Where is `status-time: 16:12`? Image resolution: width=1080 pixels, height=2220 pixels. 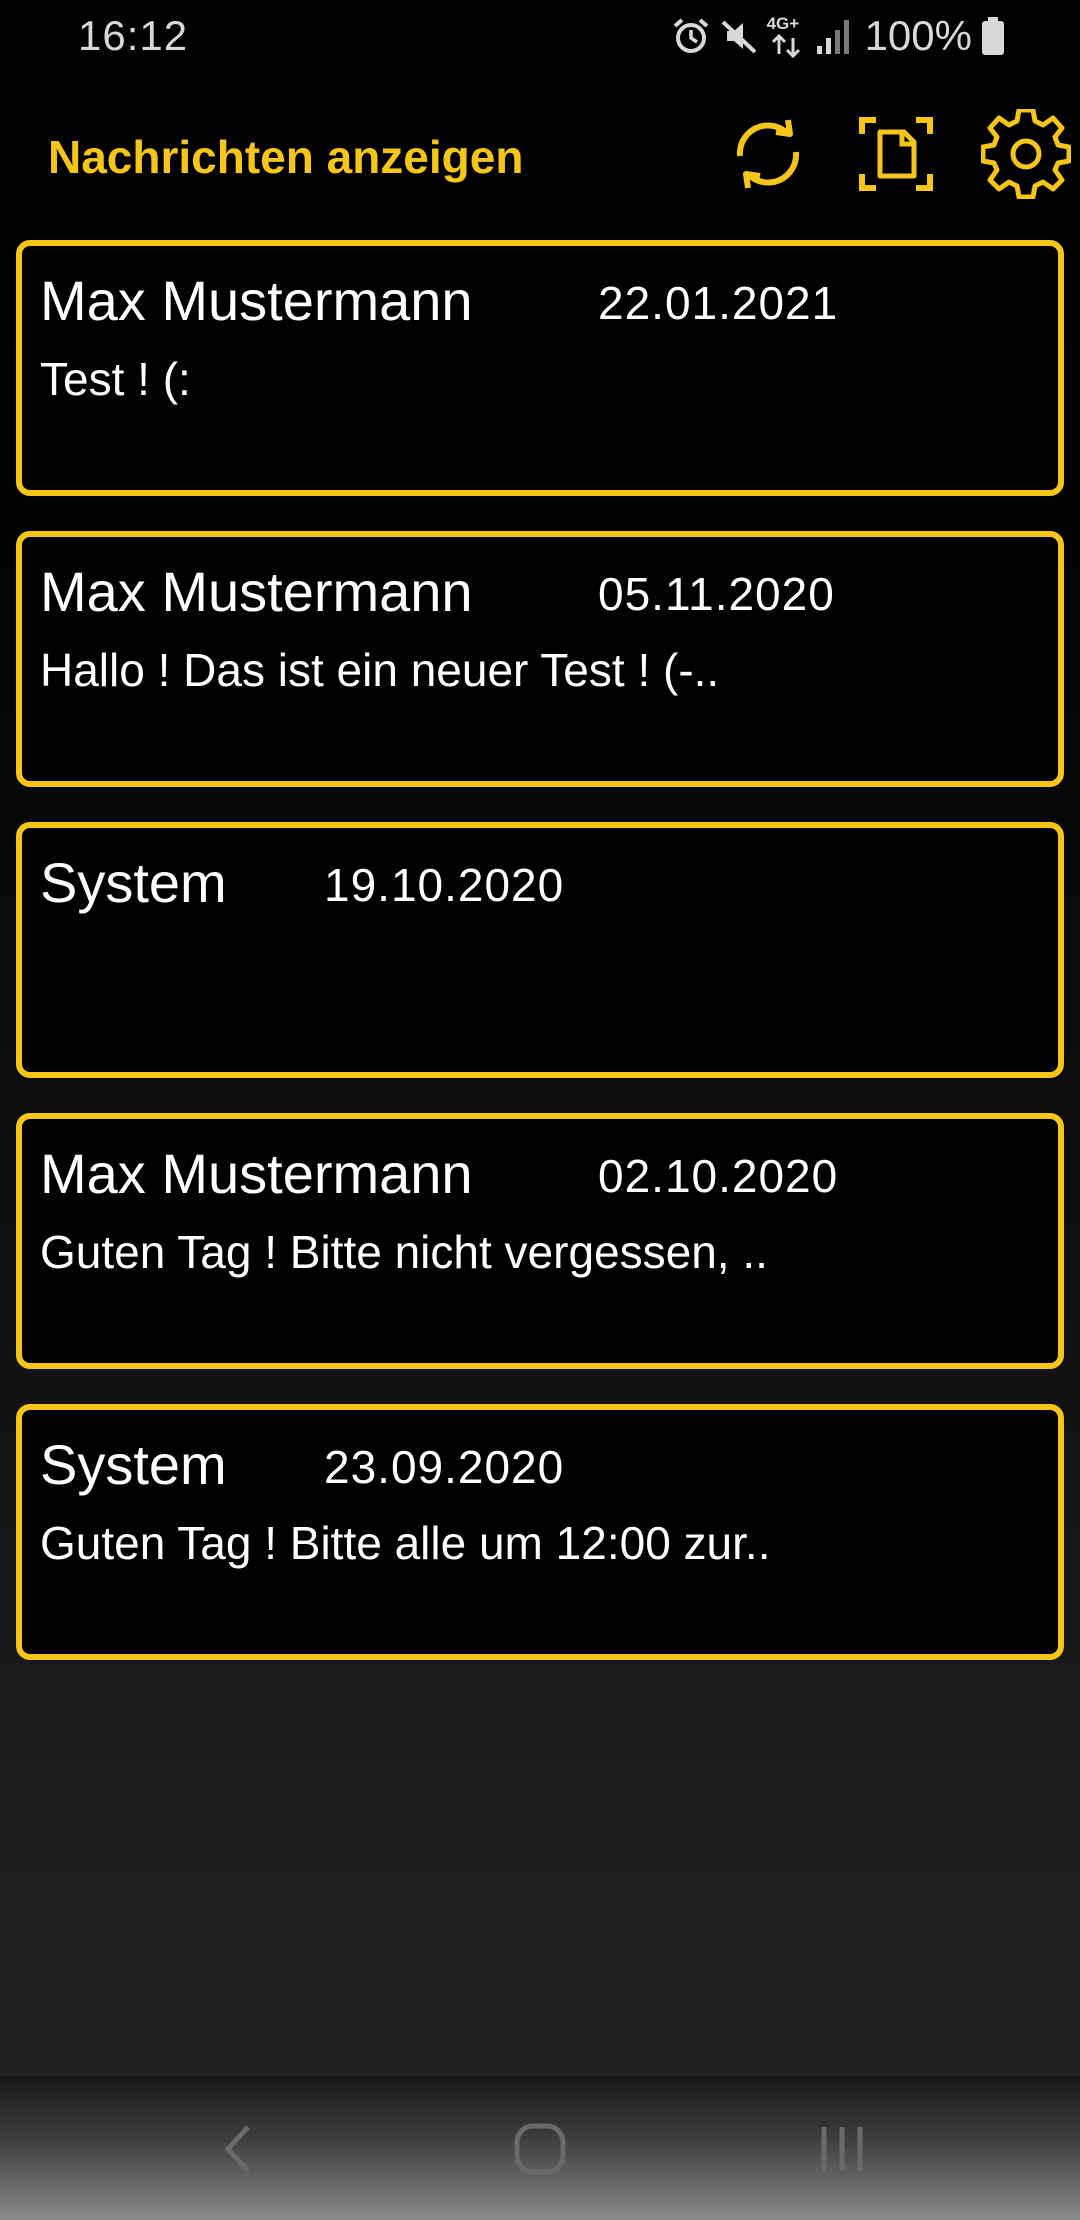
status-time: 16:12 is located at coordinates (133, 35).